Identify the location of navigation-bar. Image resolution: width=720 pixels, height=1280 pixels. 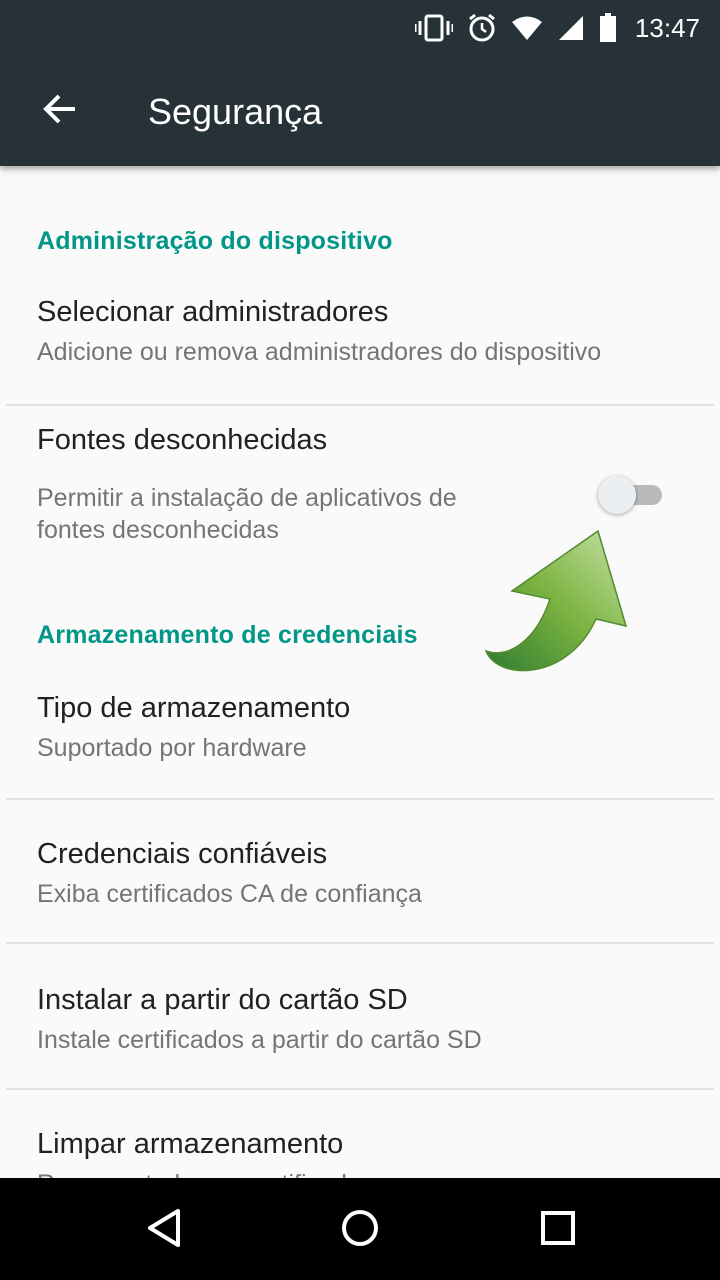
(360, 1229).